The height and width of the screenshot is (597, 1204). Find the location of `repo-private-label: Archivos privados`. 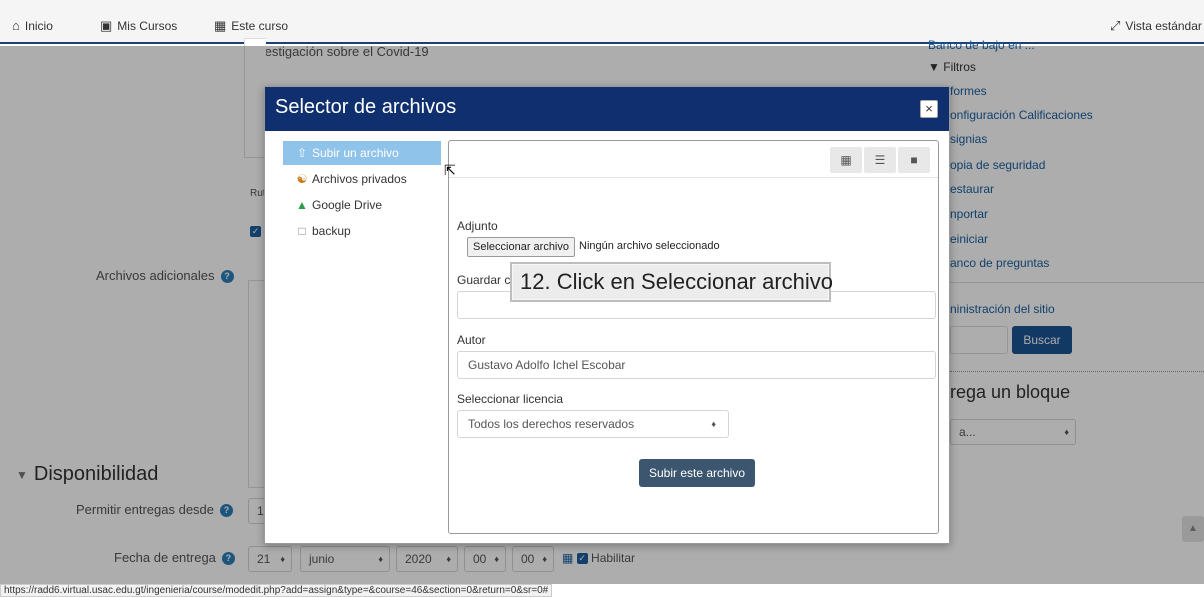

repo-private-label: Archivos privados is located at coordinates (359, 179).